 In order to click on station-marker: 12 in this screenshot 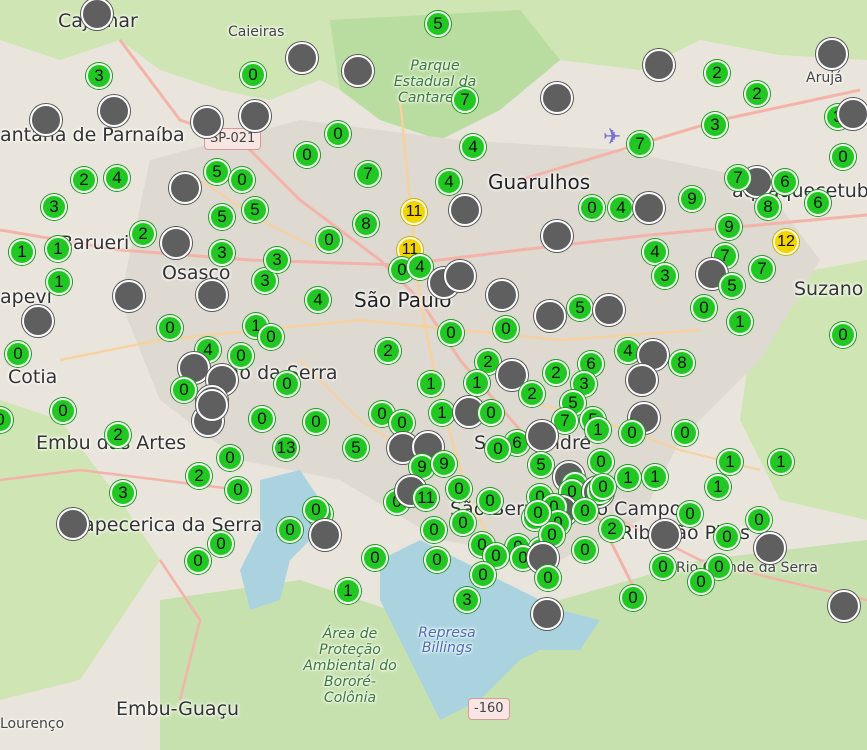, I will do `click(786, 242)`.